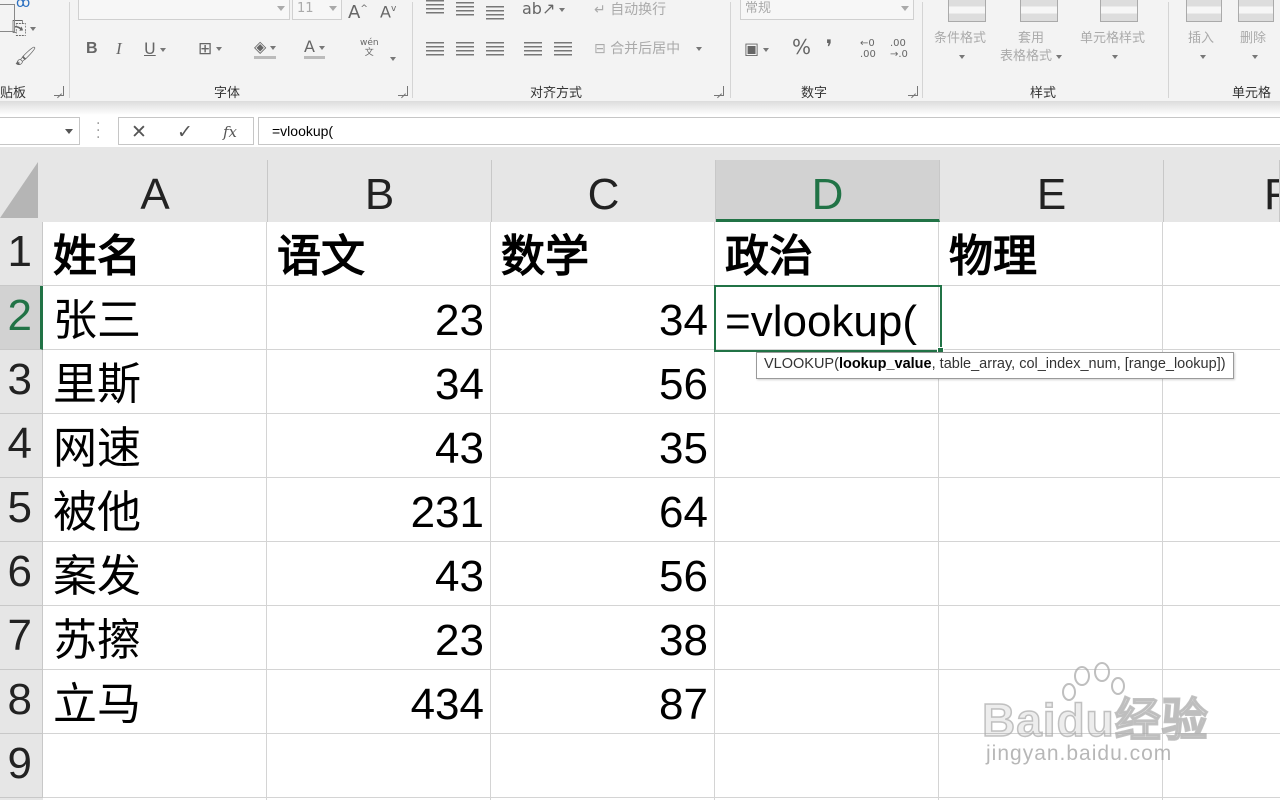 The width and height of the screenshot is (1280, 800). What do you see at coordinates (156, 446) in the screenshot?
I see `cell-a4: 网速` at bounding box center [156, 446].